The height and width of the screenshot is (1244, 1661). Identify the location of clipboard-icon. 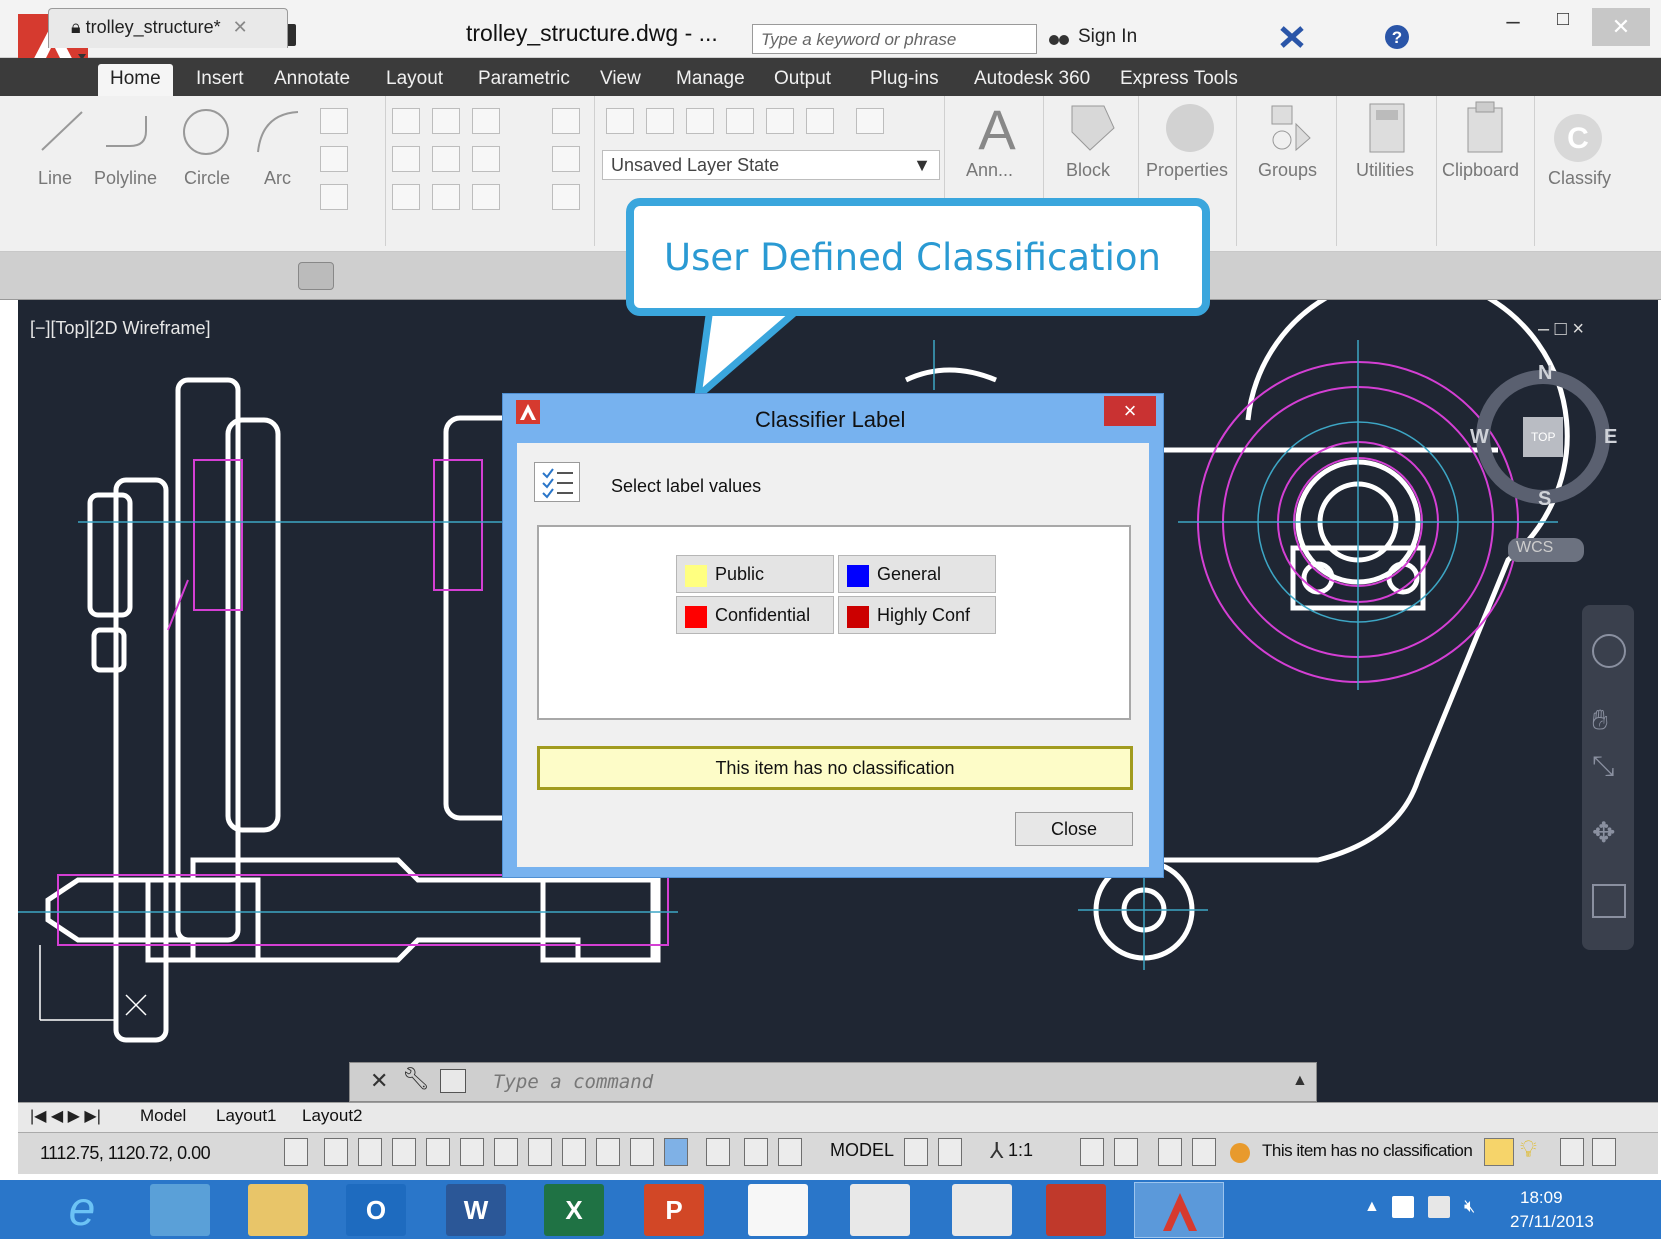
(1486, 128).